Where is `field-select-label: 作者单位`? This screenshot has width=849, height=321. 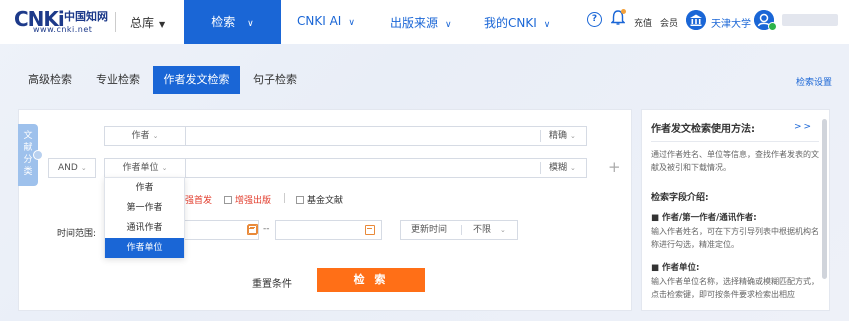 field-select-label: 作者单位 is located at coordinates (140, 168).